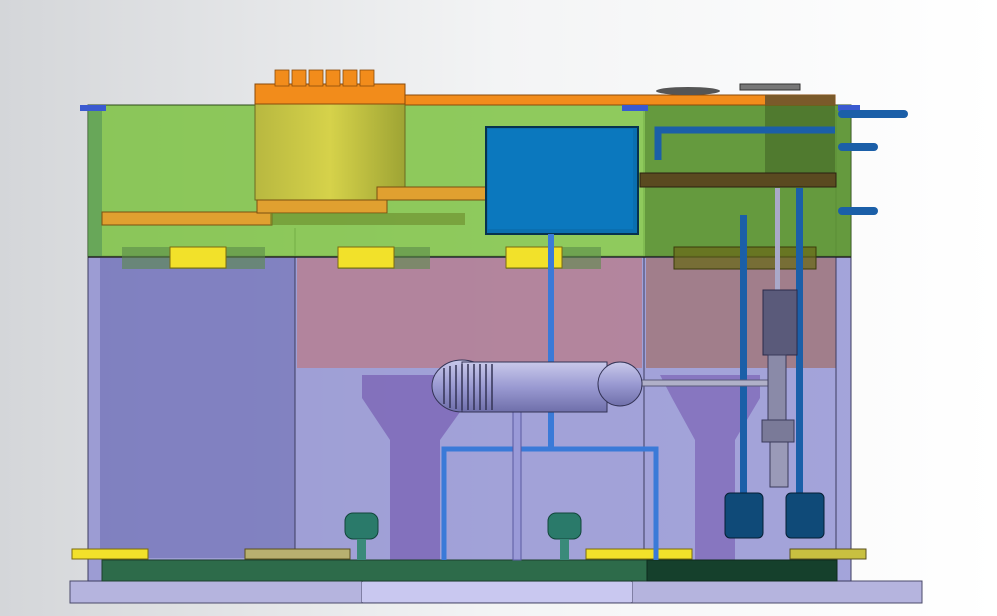 This screenshot has width=997, height=616. Describe the element at coordinates (330, 135) in the screenshot. I see `drum-cylinder` at that location.